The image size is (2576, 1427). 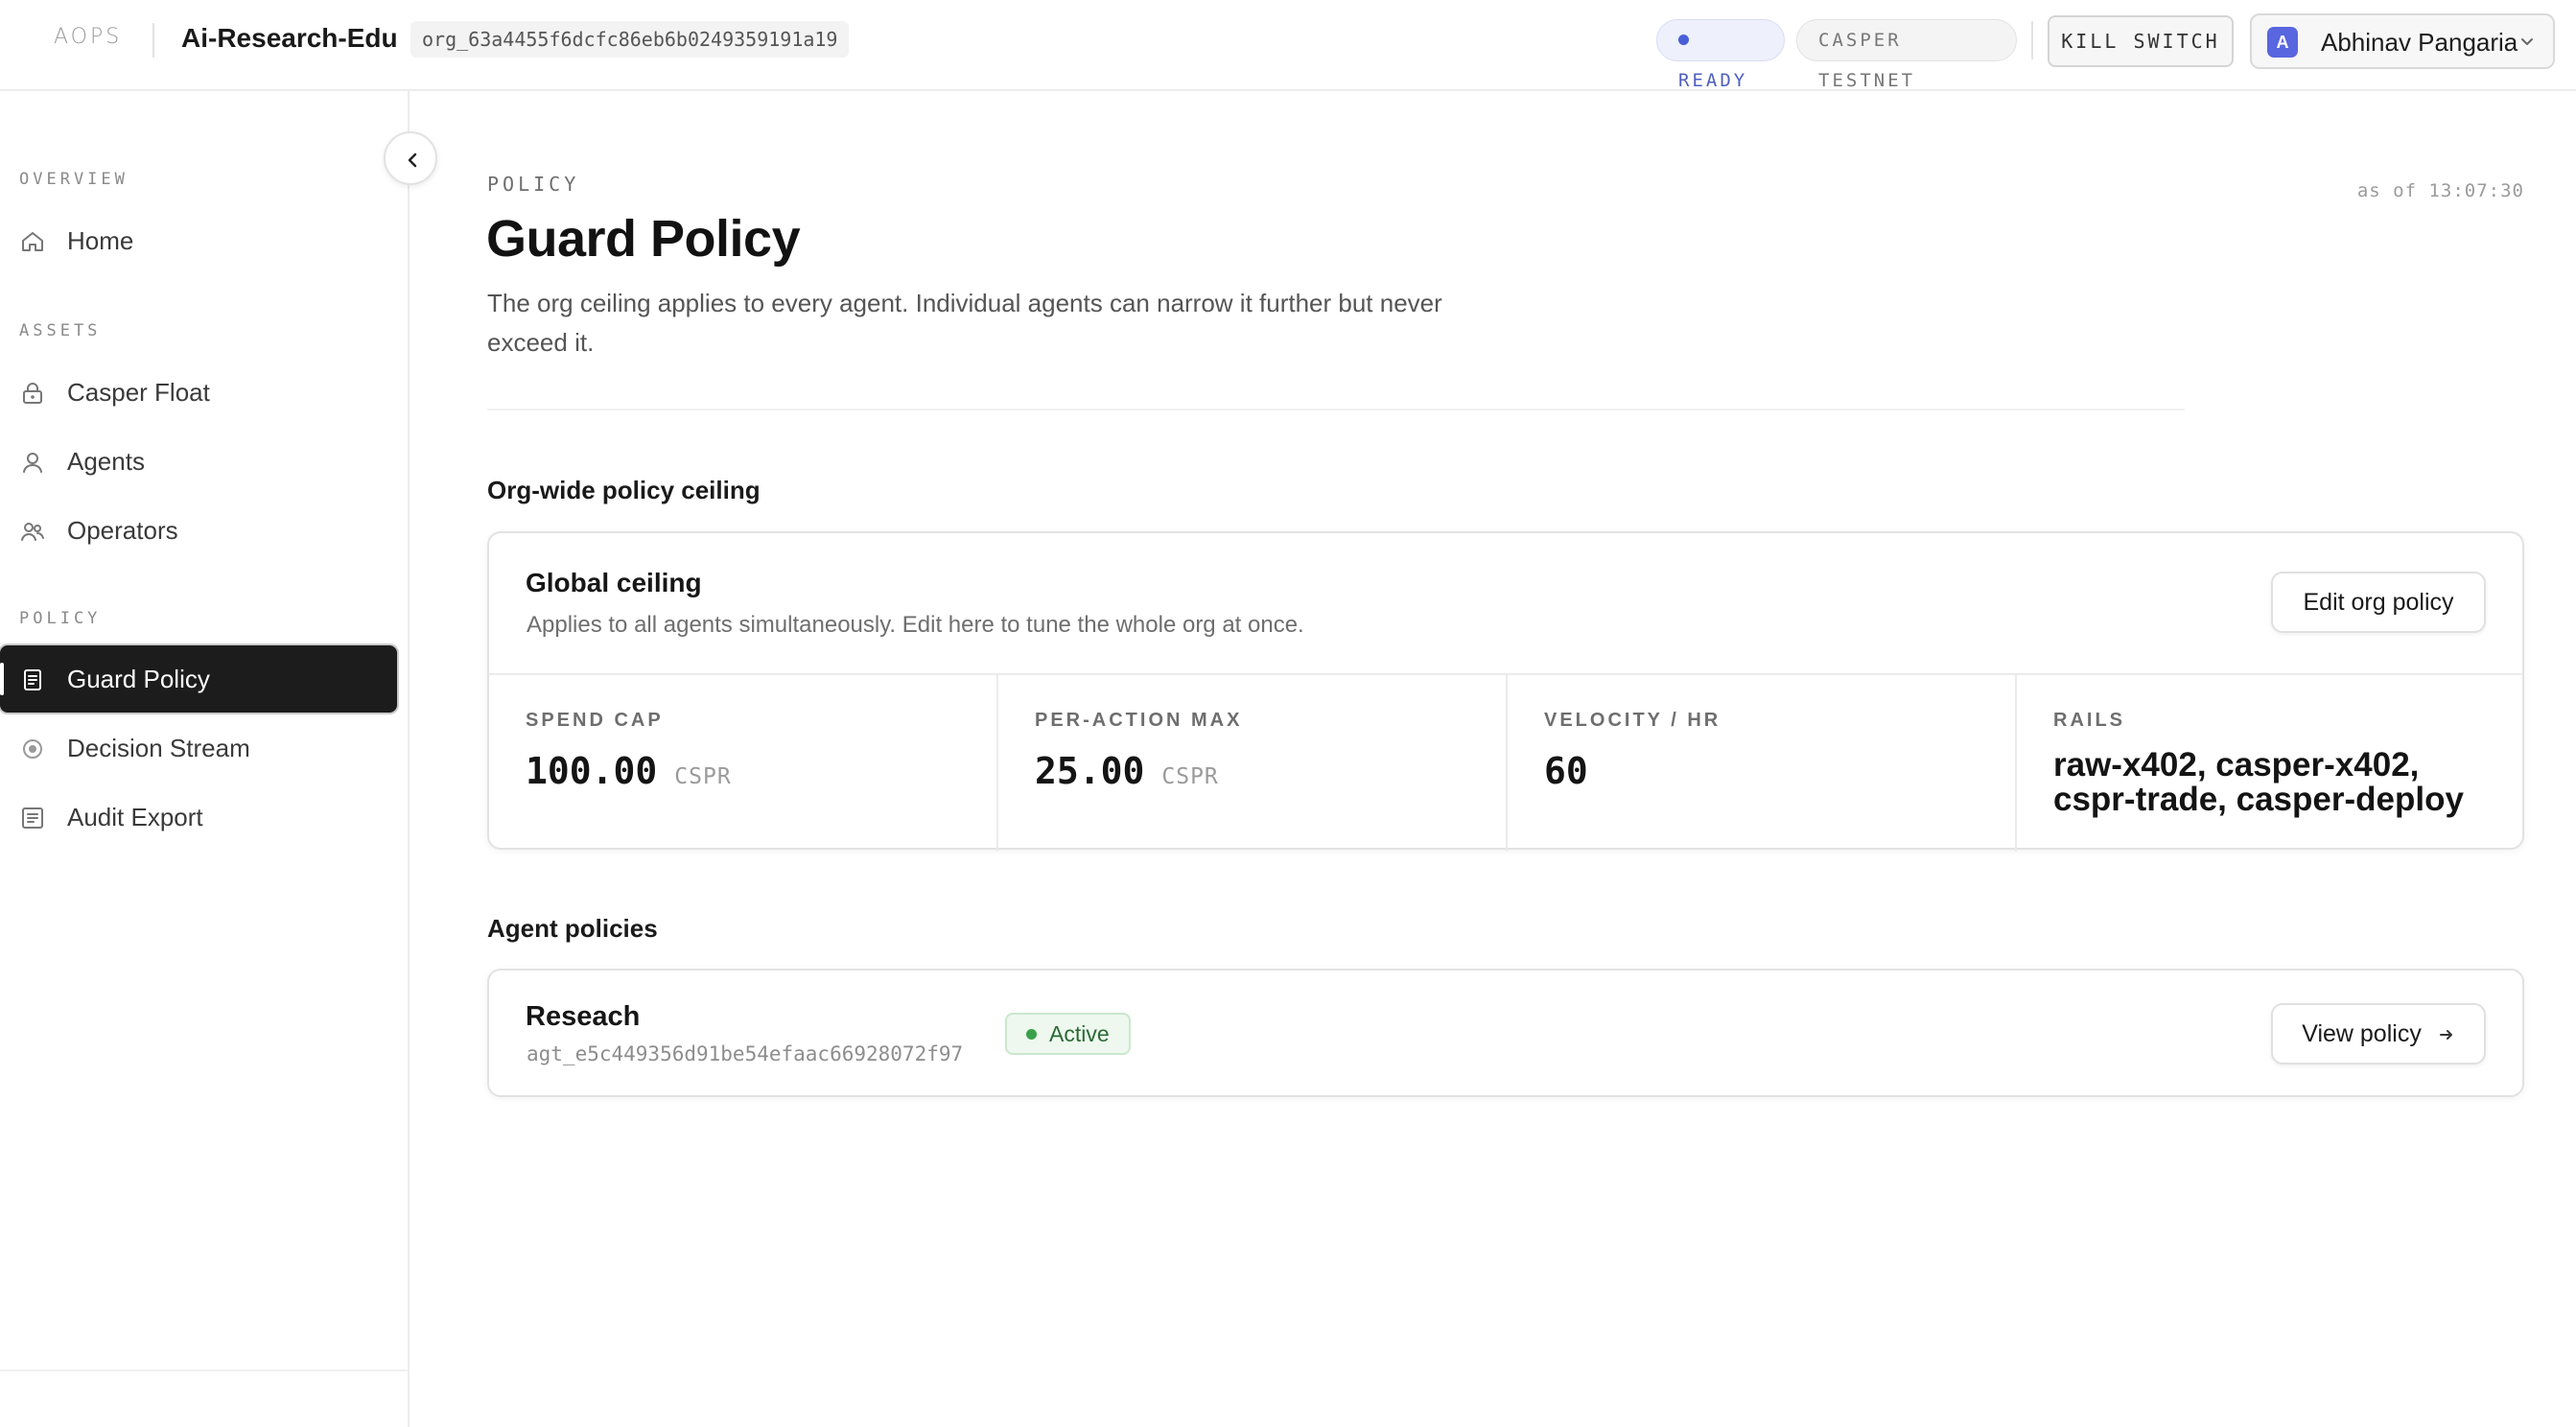 What do you see at coordinates (2440, 191) in the screenshot?
I see `as-of-timestamp: as of 13:07:30` at bounding box center [2440, 191].